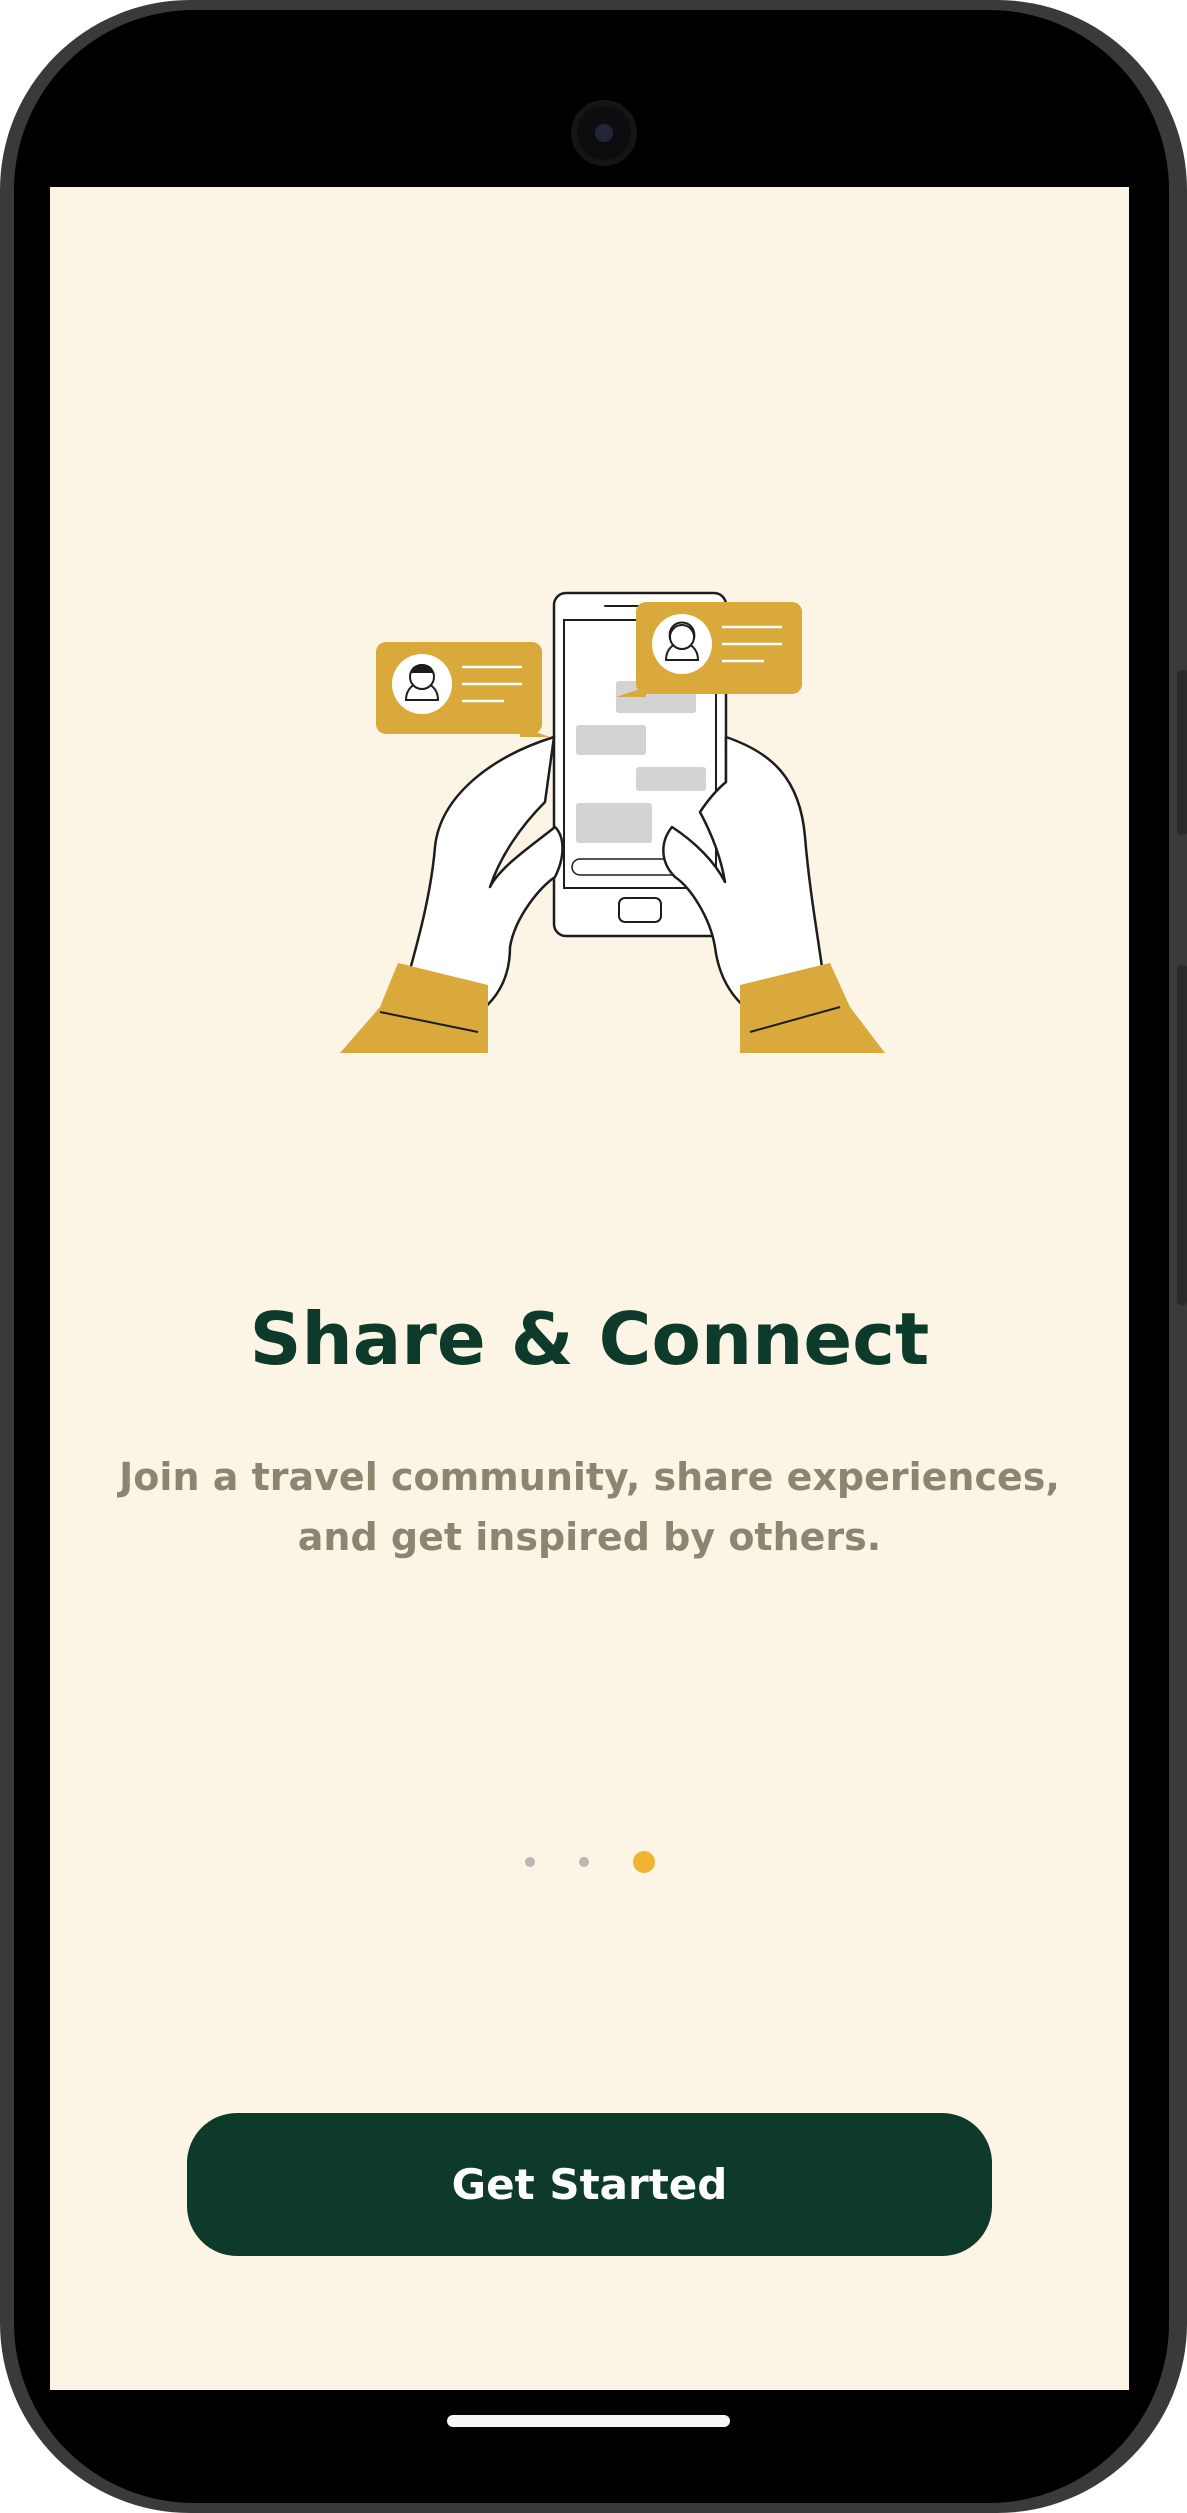 The image size is (1187, 2513). I want to click on page-dot-3-active, so click(643, 1862).